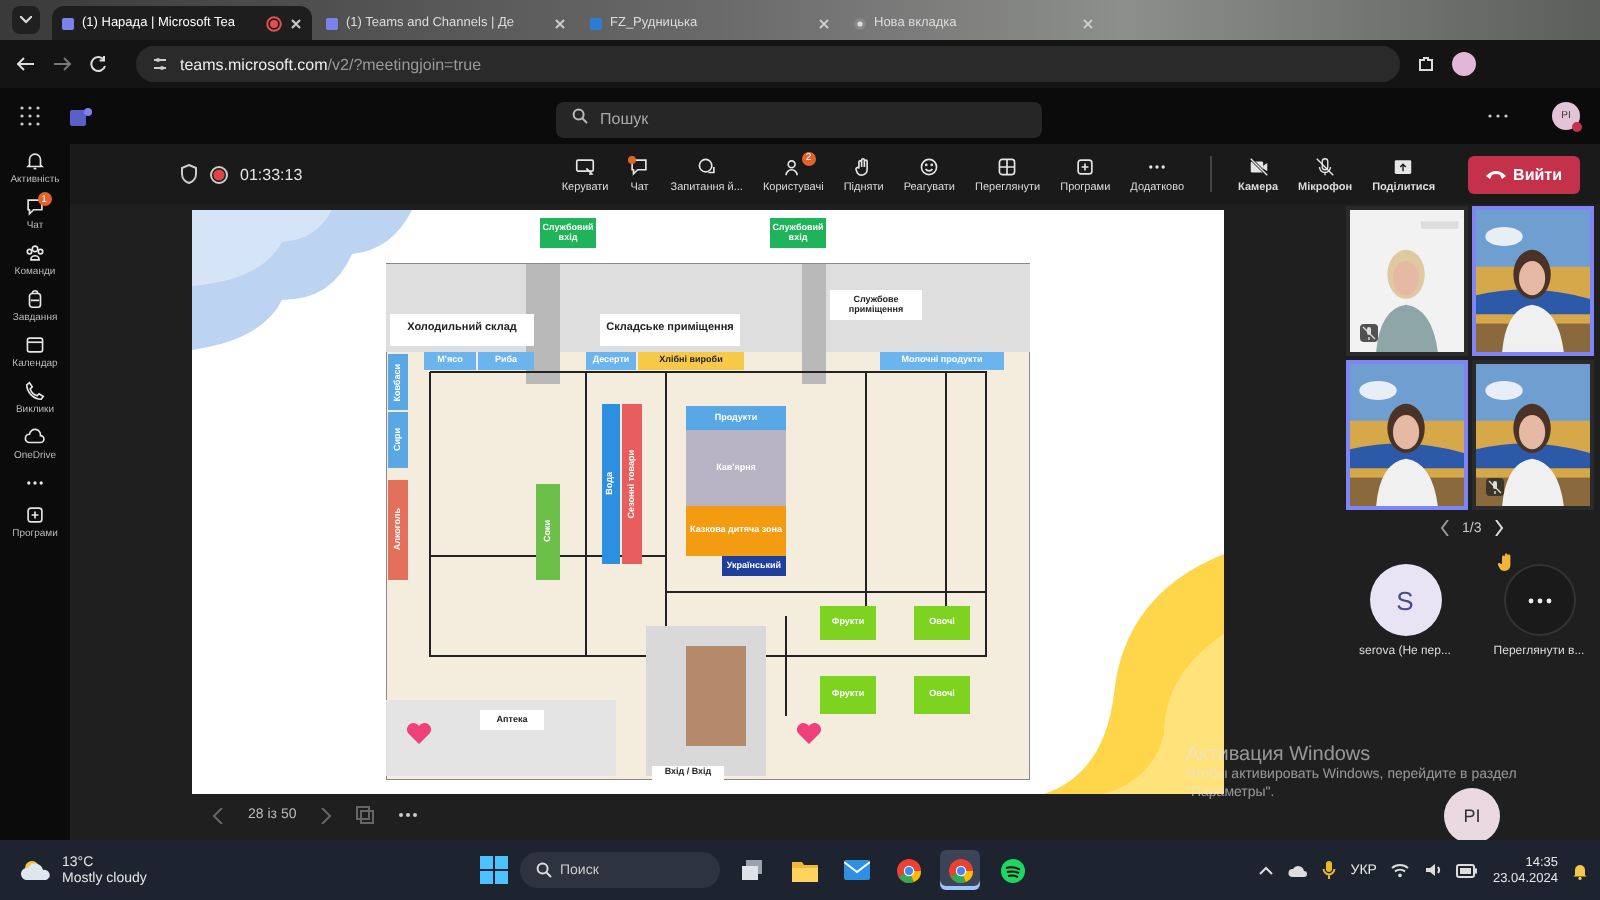 The image size is (1600, 900). Describe the element at coordinates (30, 116) in the screenshot. I see `app-launcher-icon` at that location.